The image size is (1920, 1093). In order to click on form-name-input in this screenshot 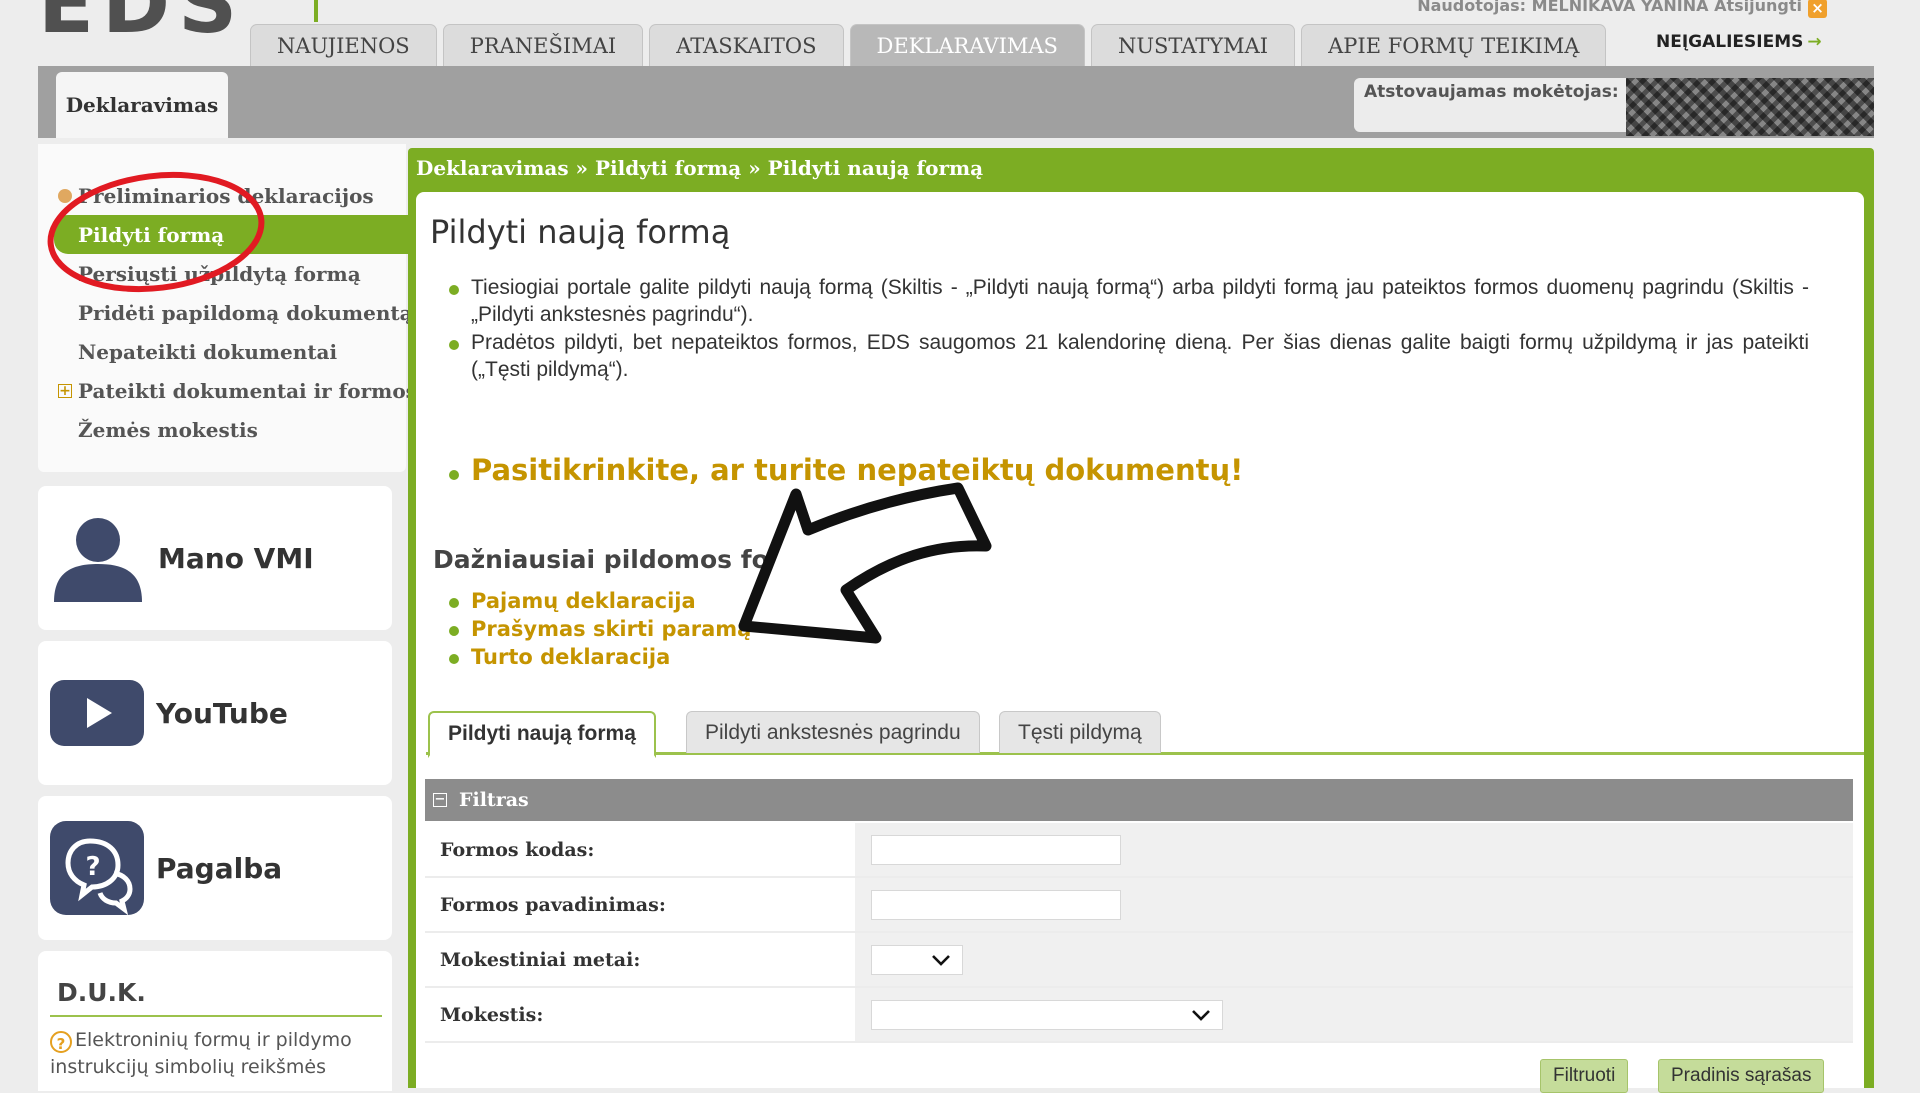, I will do `click(996, 905)`.